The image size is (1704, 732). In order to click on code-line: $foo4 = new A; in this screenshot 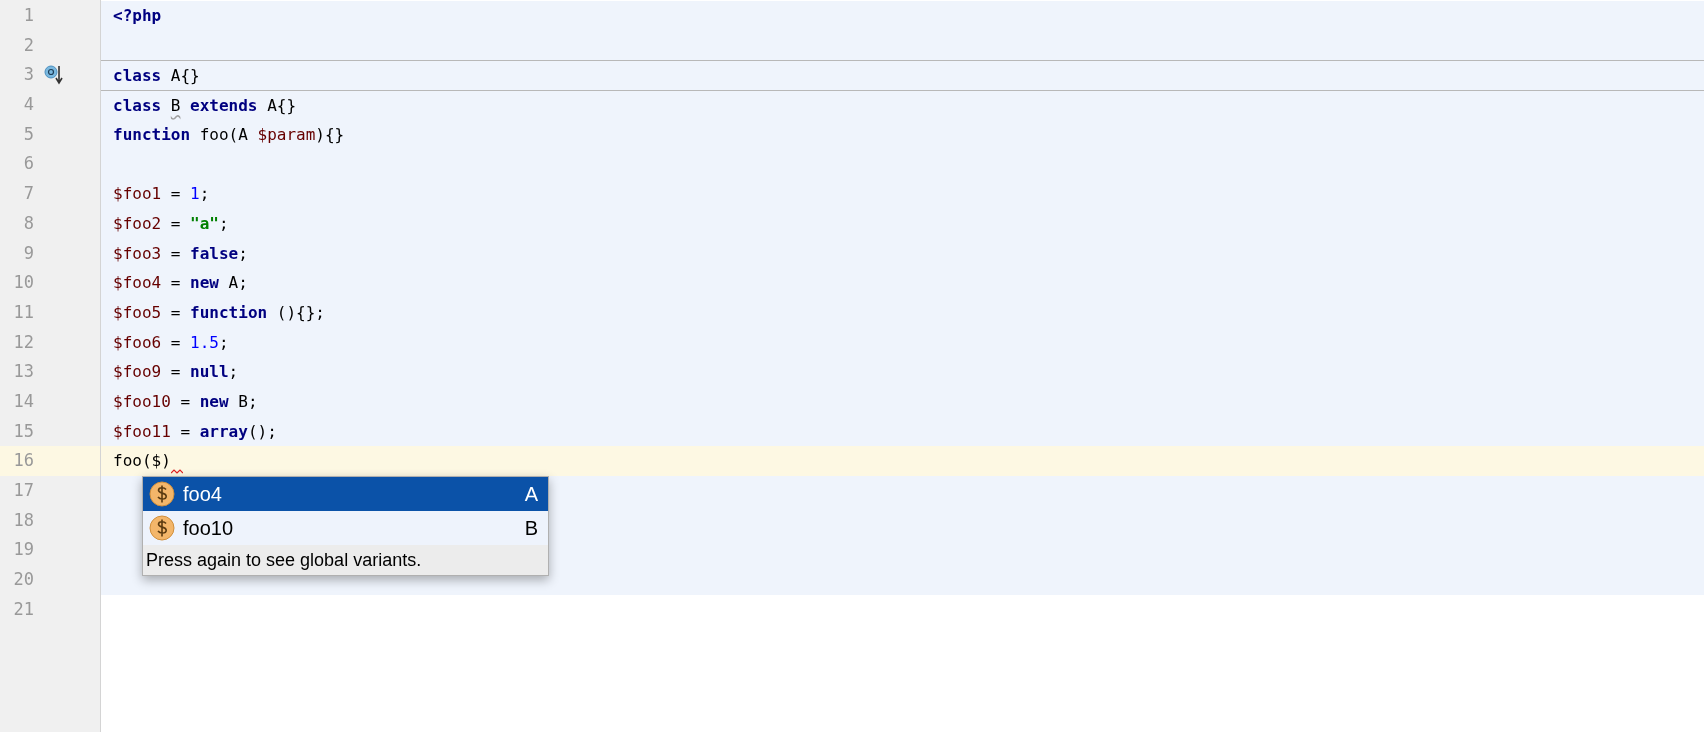, I will do `click(180, 283)`.